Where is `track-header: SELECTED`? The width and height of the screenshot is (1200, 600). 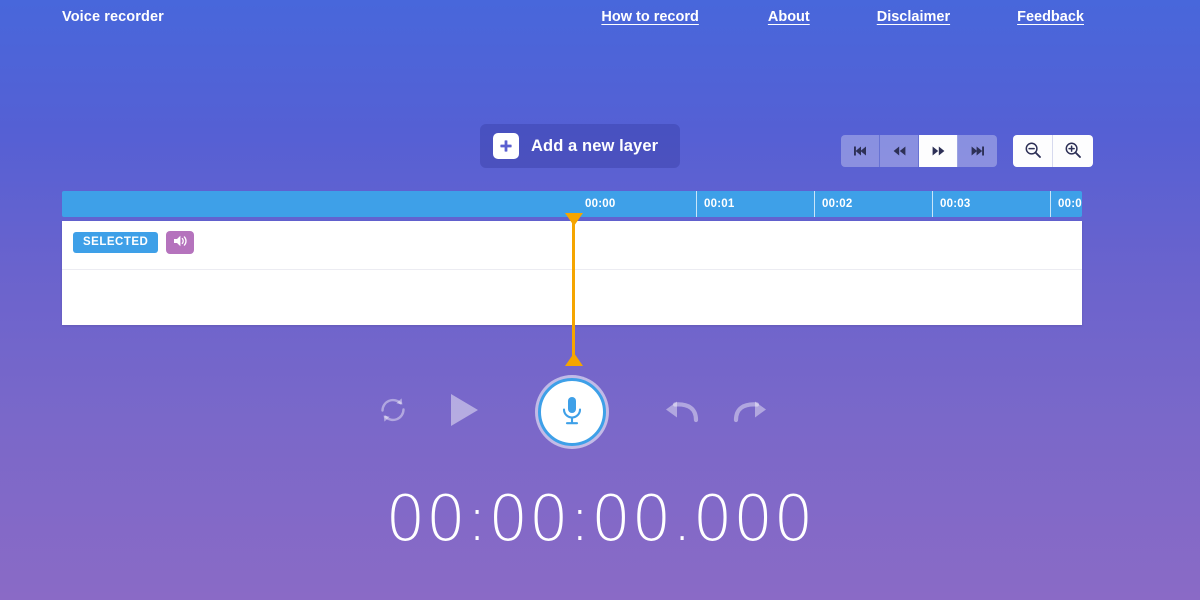 track-header: SELECTED is located at coordinates (134, 242).